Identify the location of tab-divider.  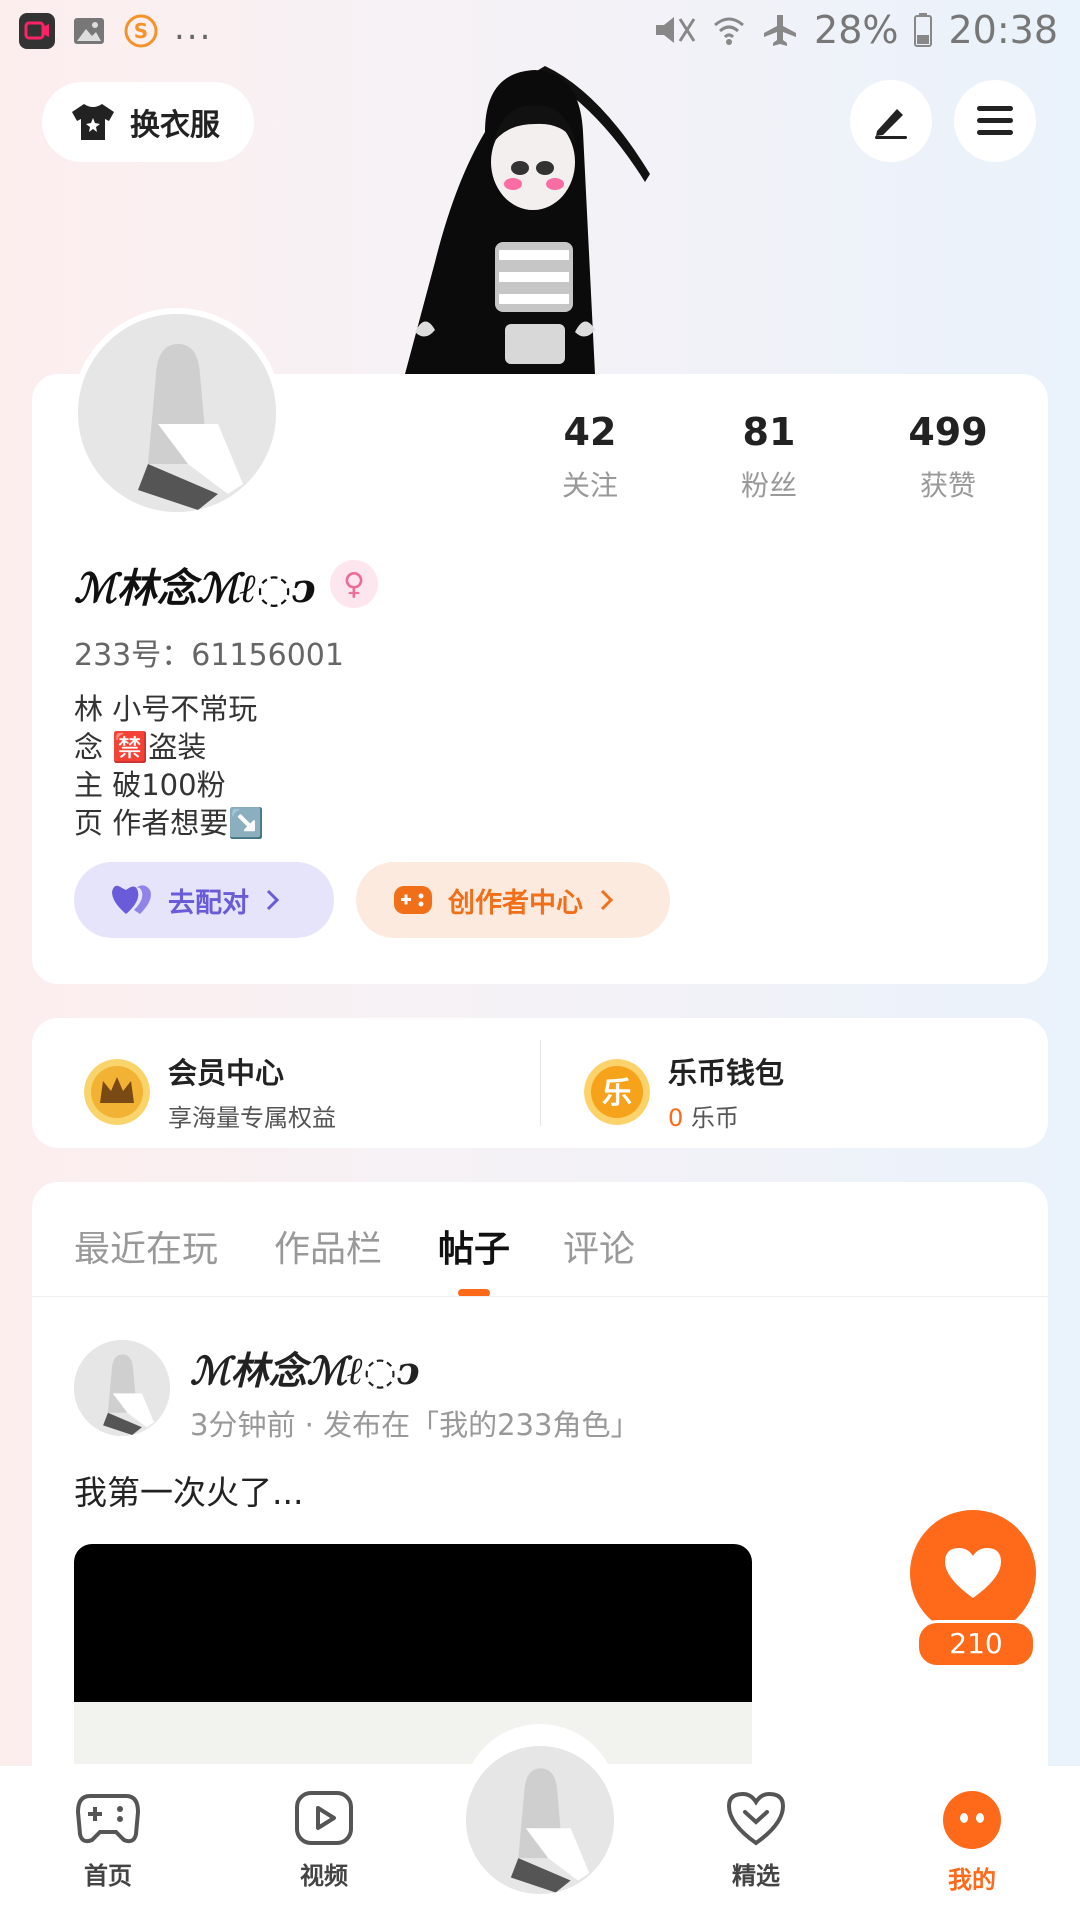
(540, 1296).